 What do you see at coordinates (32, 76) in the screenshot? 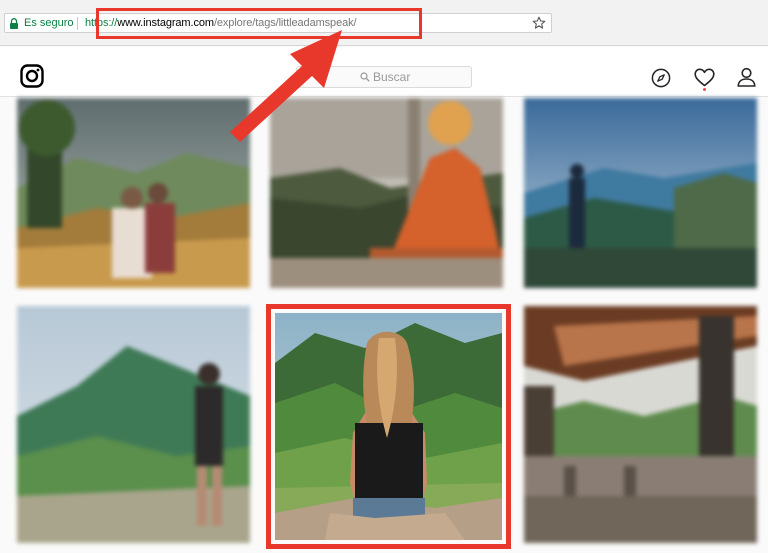
I see `instagram-logo-icon` at bounding box center [32, 76].